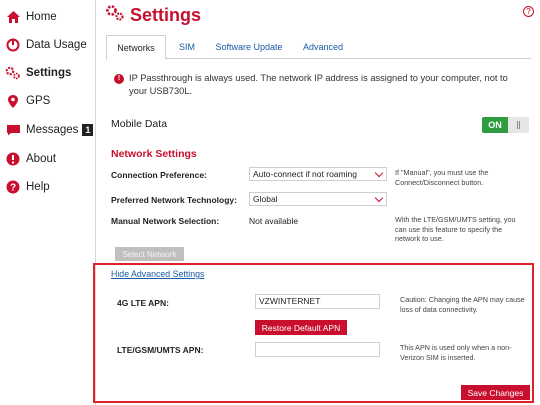 This screenshot has height=405, width=540. What do you see at coordinates (495, 125) in the screenshot?
I see `toggle-on-label: ON` at bounding box center [495, 125].